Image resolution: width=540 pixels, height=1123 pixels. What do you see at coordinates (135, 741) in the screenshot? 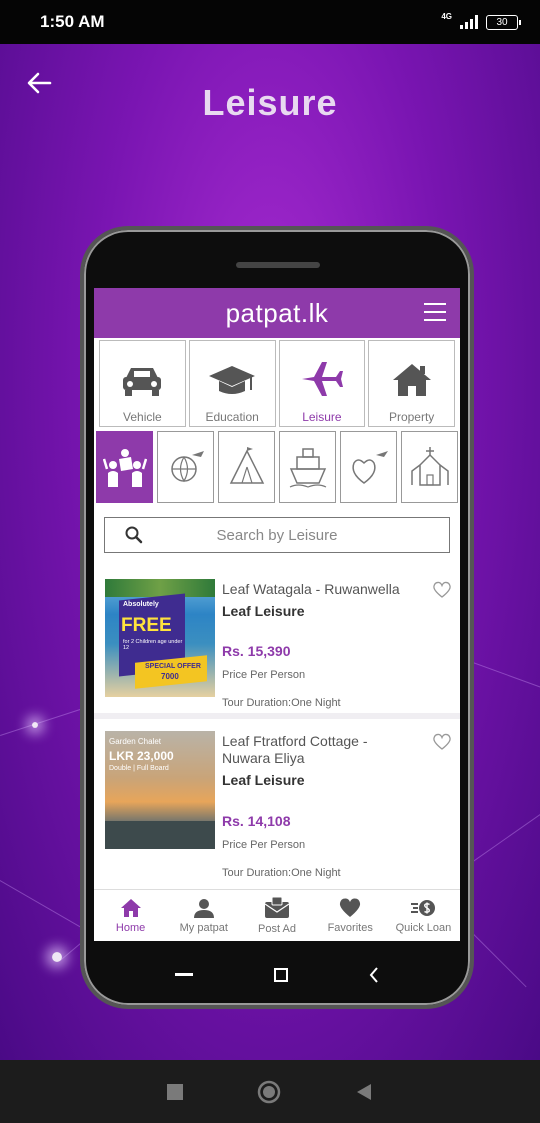
I see `thumb-text: Garden Chalet` at bounding box center [135, 741].